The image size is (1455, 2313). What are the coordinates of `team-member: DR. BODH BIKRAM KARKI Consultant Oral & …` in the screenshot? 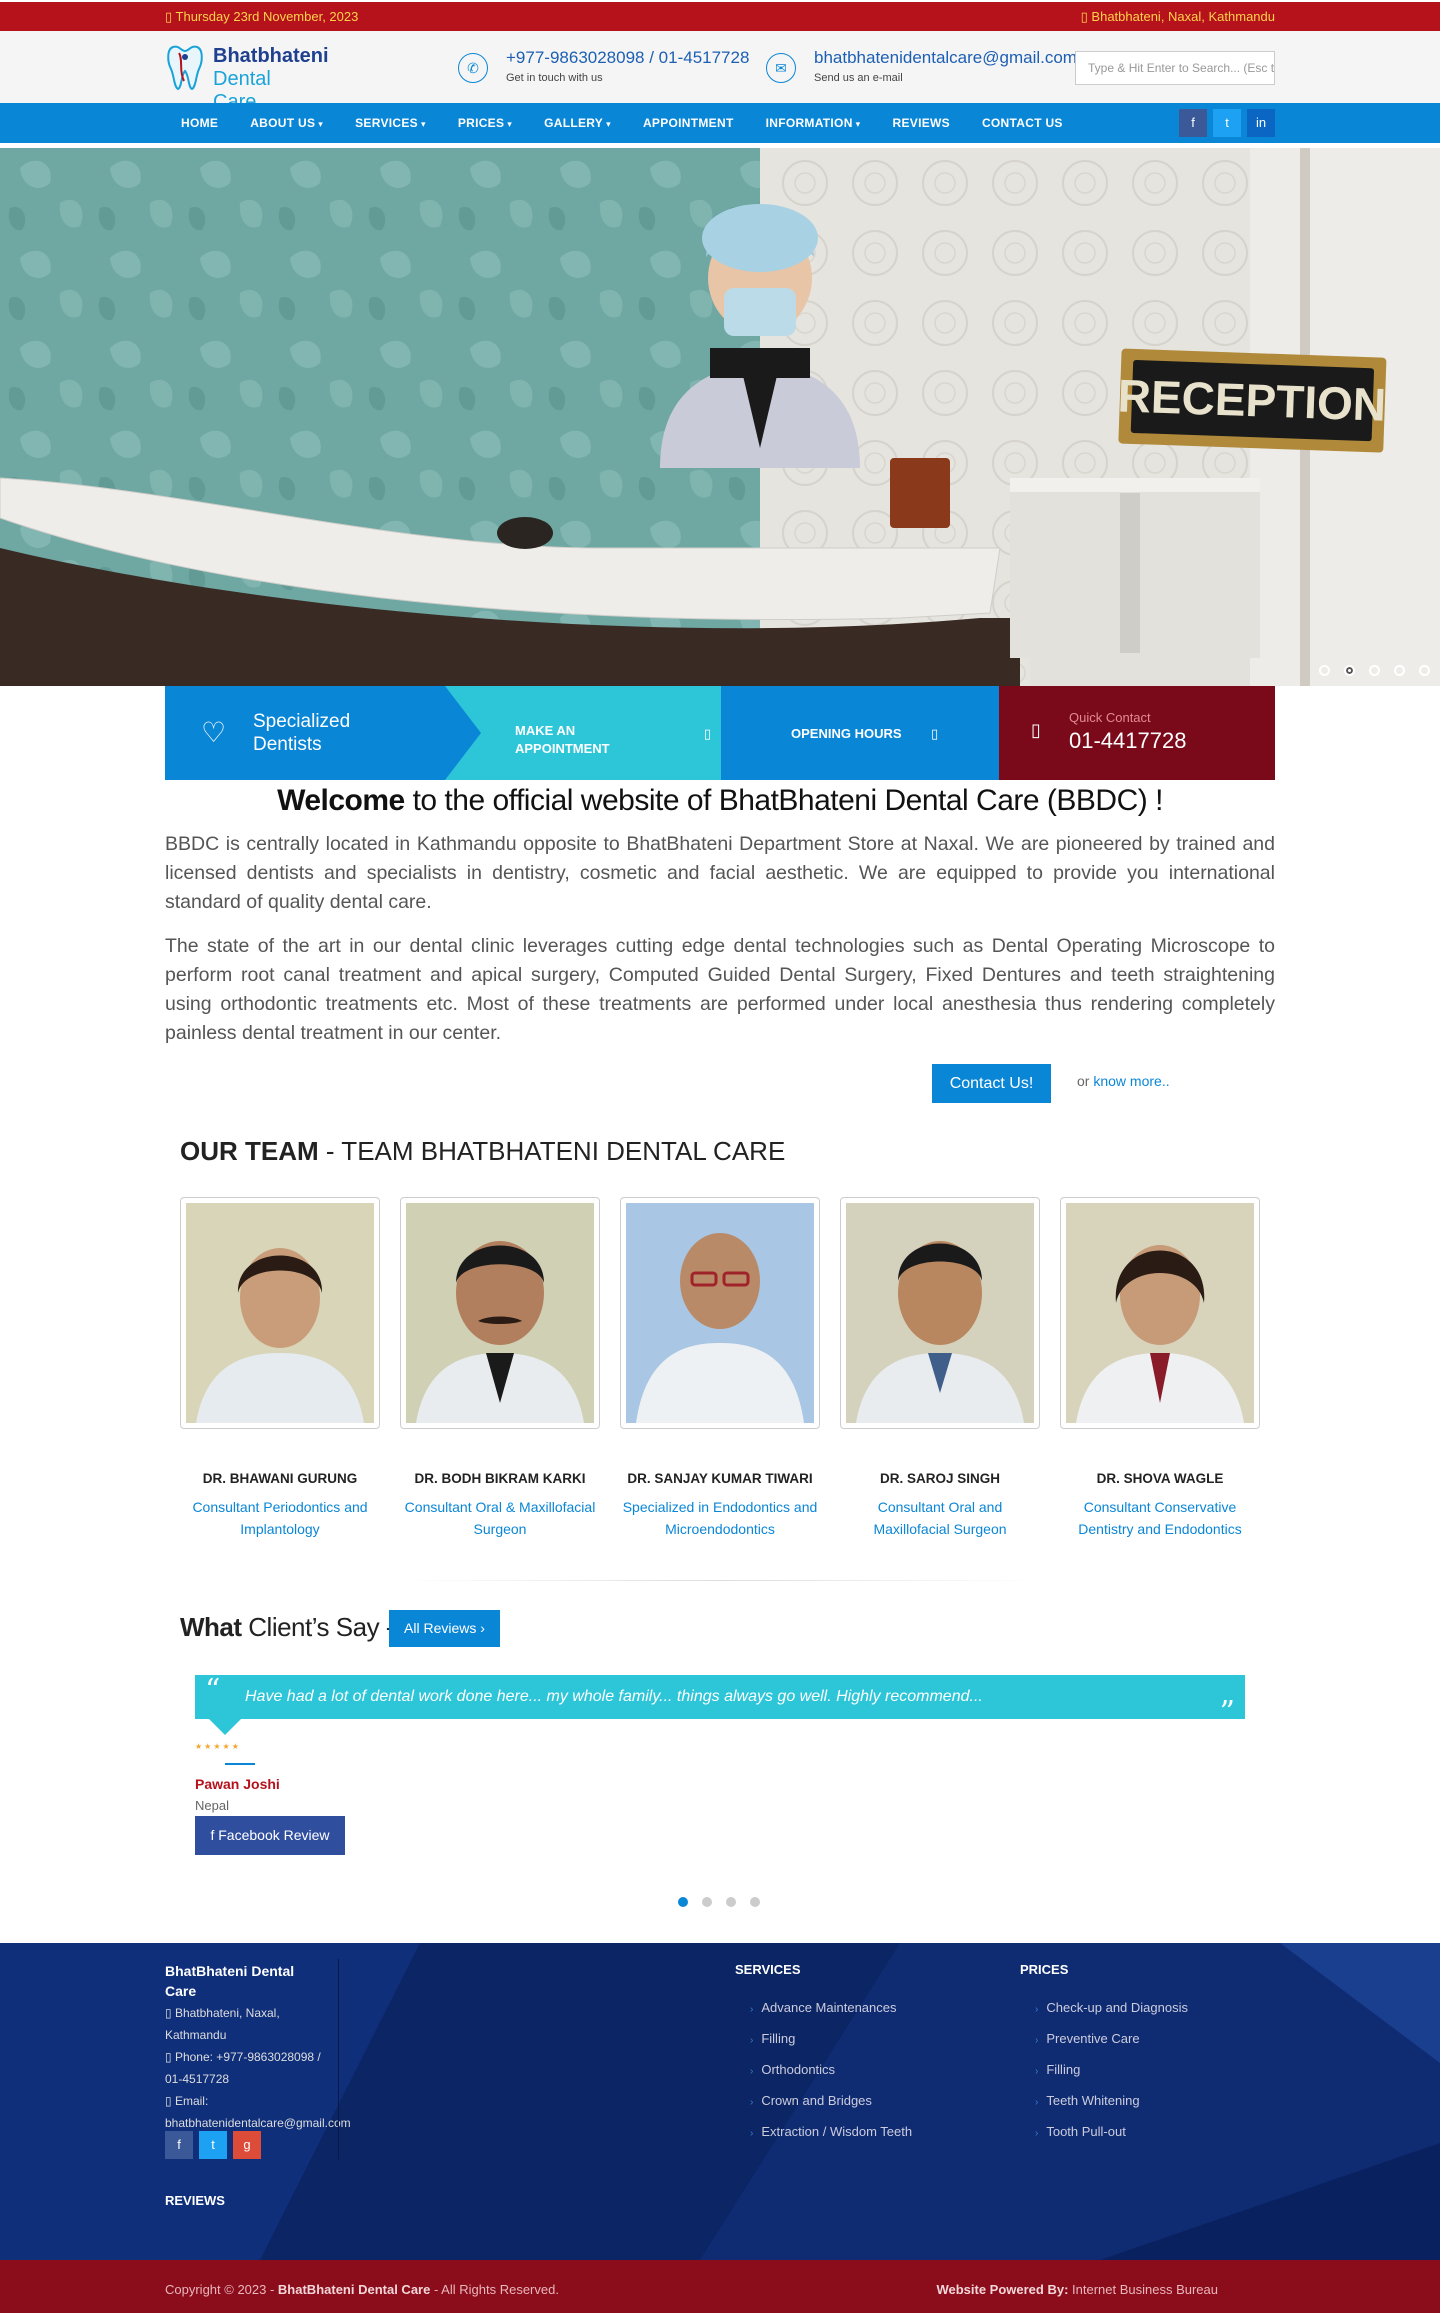 It's located at (500, 1368).